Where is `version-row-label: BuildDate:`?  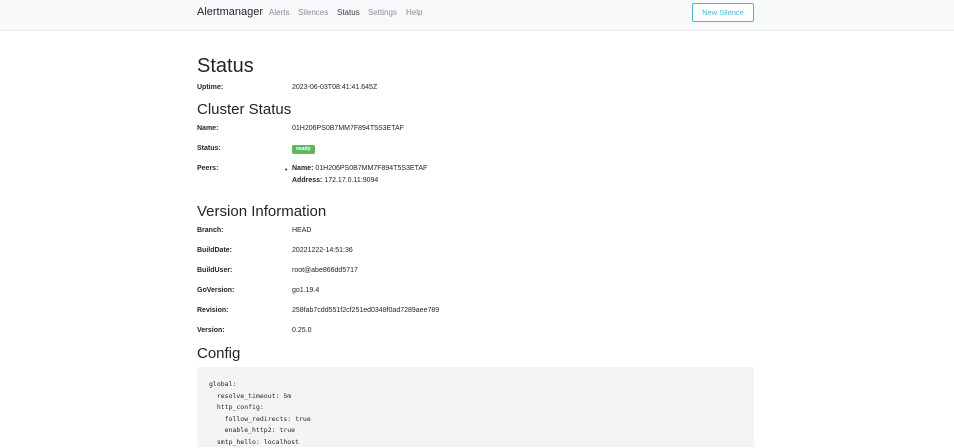
version-row-label: BuildDate: is located at coordinates (214, 250).